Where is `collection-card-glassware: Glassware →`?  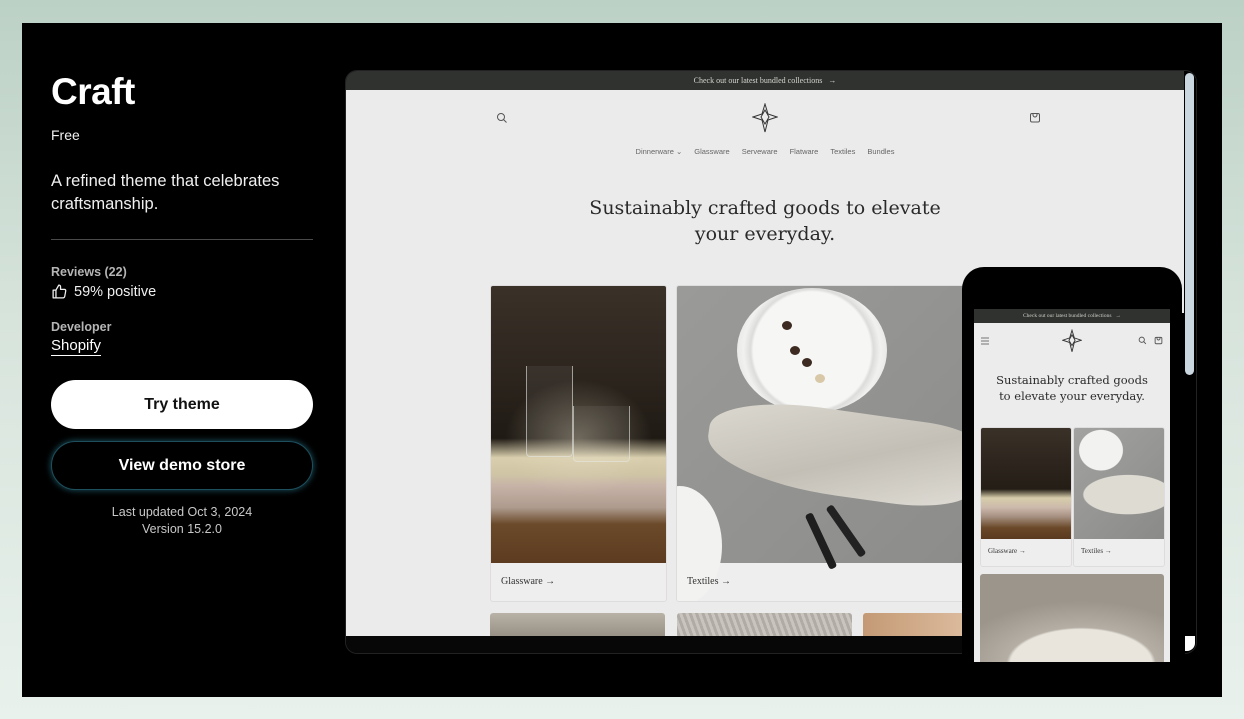 collection-card-glassware: Glassware → is located at coordinates (578, 443).